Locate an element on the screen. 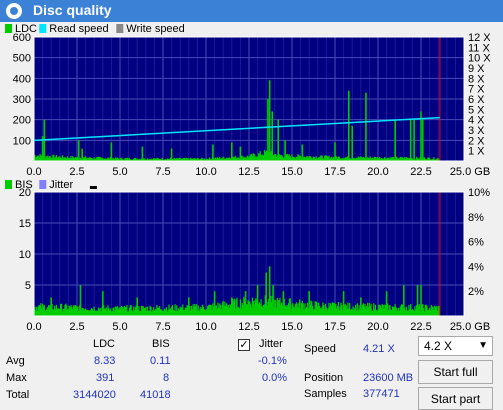 The image size is (503, 410). y-tick-label-left: 15 is located at coordinates (25, 224).